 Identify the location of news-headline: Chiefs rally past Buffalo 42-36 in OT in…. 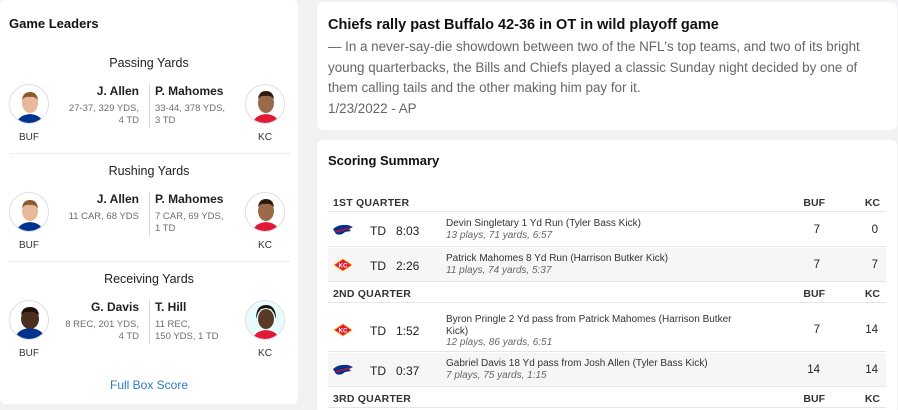
(523, 25).